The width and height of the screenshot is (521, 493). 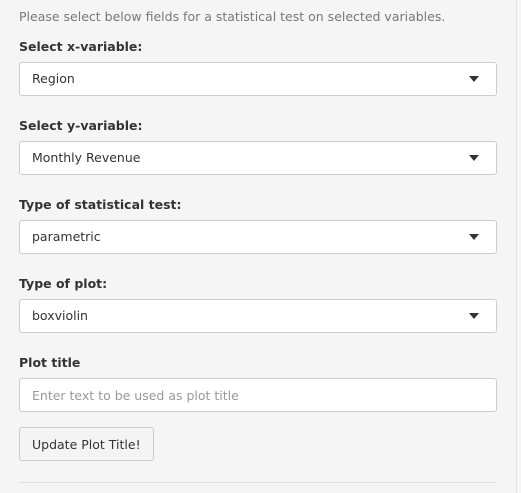 What do you see at coordinates (258, 237) in the screenshot?
I see `test-type-select: parametric` at bounding box center [258, 237].